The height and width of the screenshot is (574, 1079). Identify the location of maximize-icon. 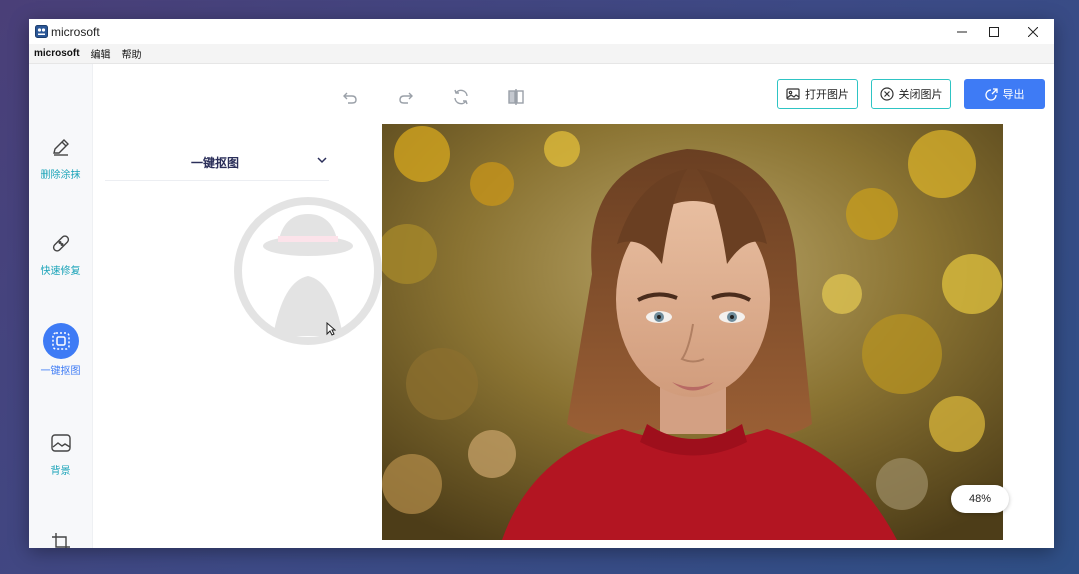
(994, 31).